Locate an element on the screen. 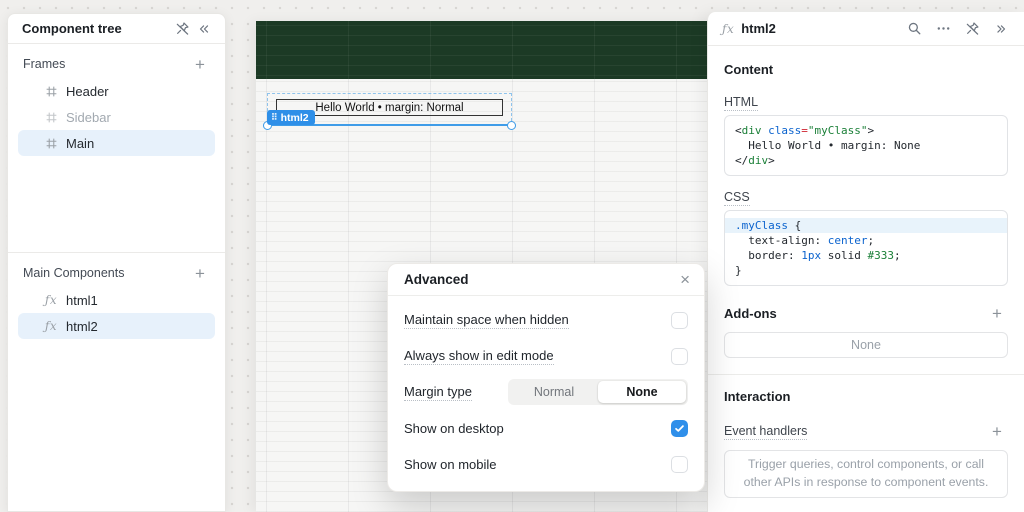 The height and width of the screenshot is (512, 1024). collapse-panel-icon is located at coordinates (204, 29).